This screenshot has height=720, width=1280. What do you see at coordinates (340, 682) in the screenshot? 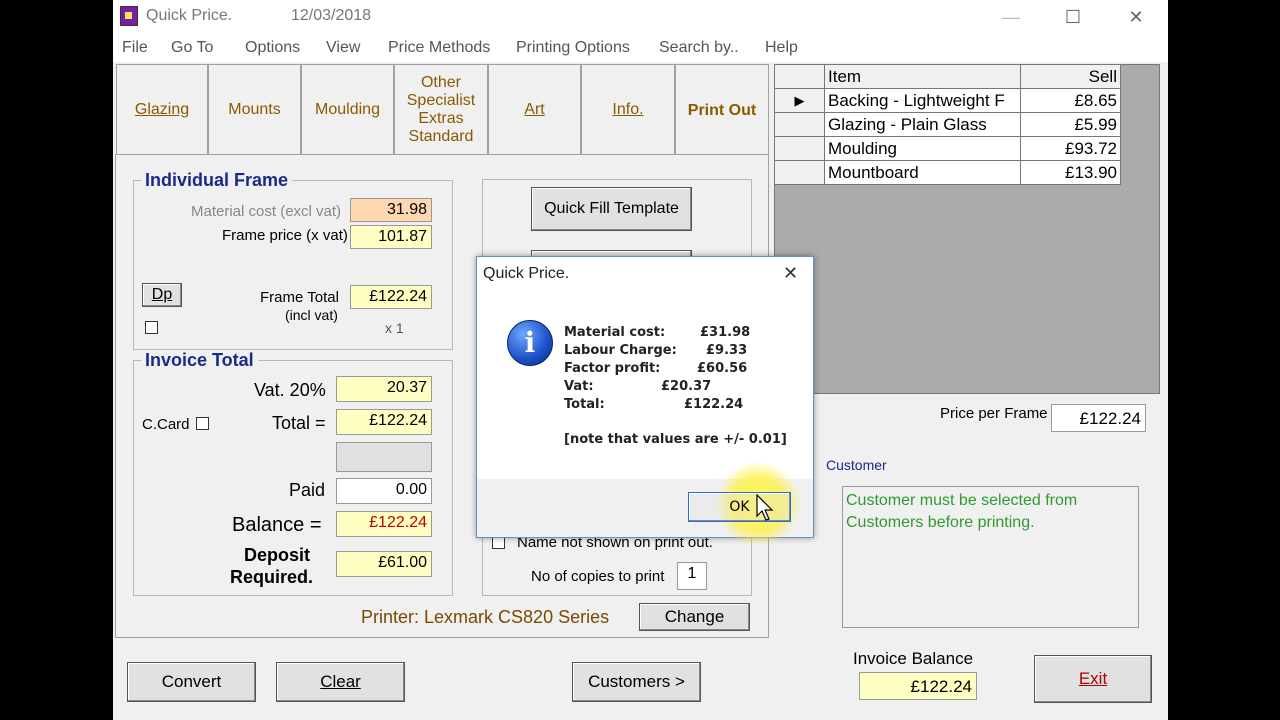
I see `clear-button: Clear` at bounding box center [340, 682].